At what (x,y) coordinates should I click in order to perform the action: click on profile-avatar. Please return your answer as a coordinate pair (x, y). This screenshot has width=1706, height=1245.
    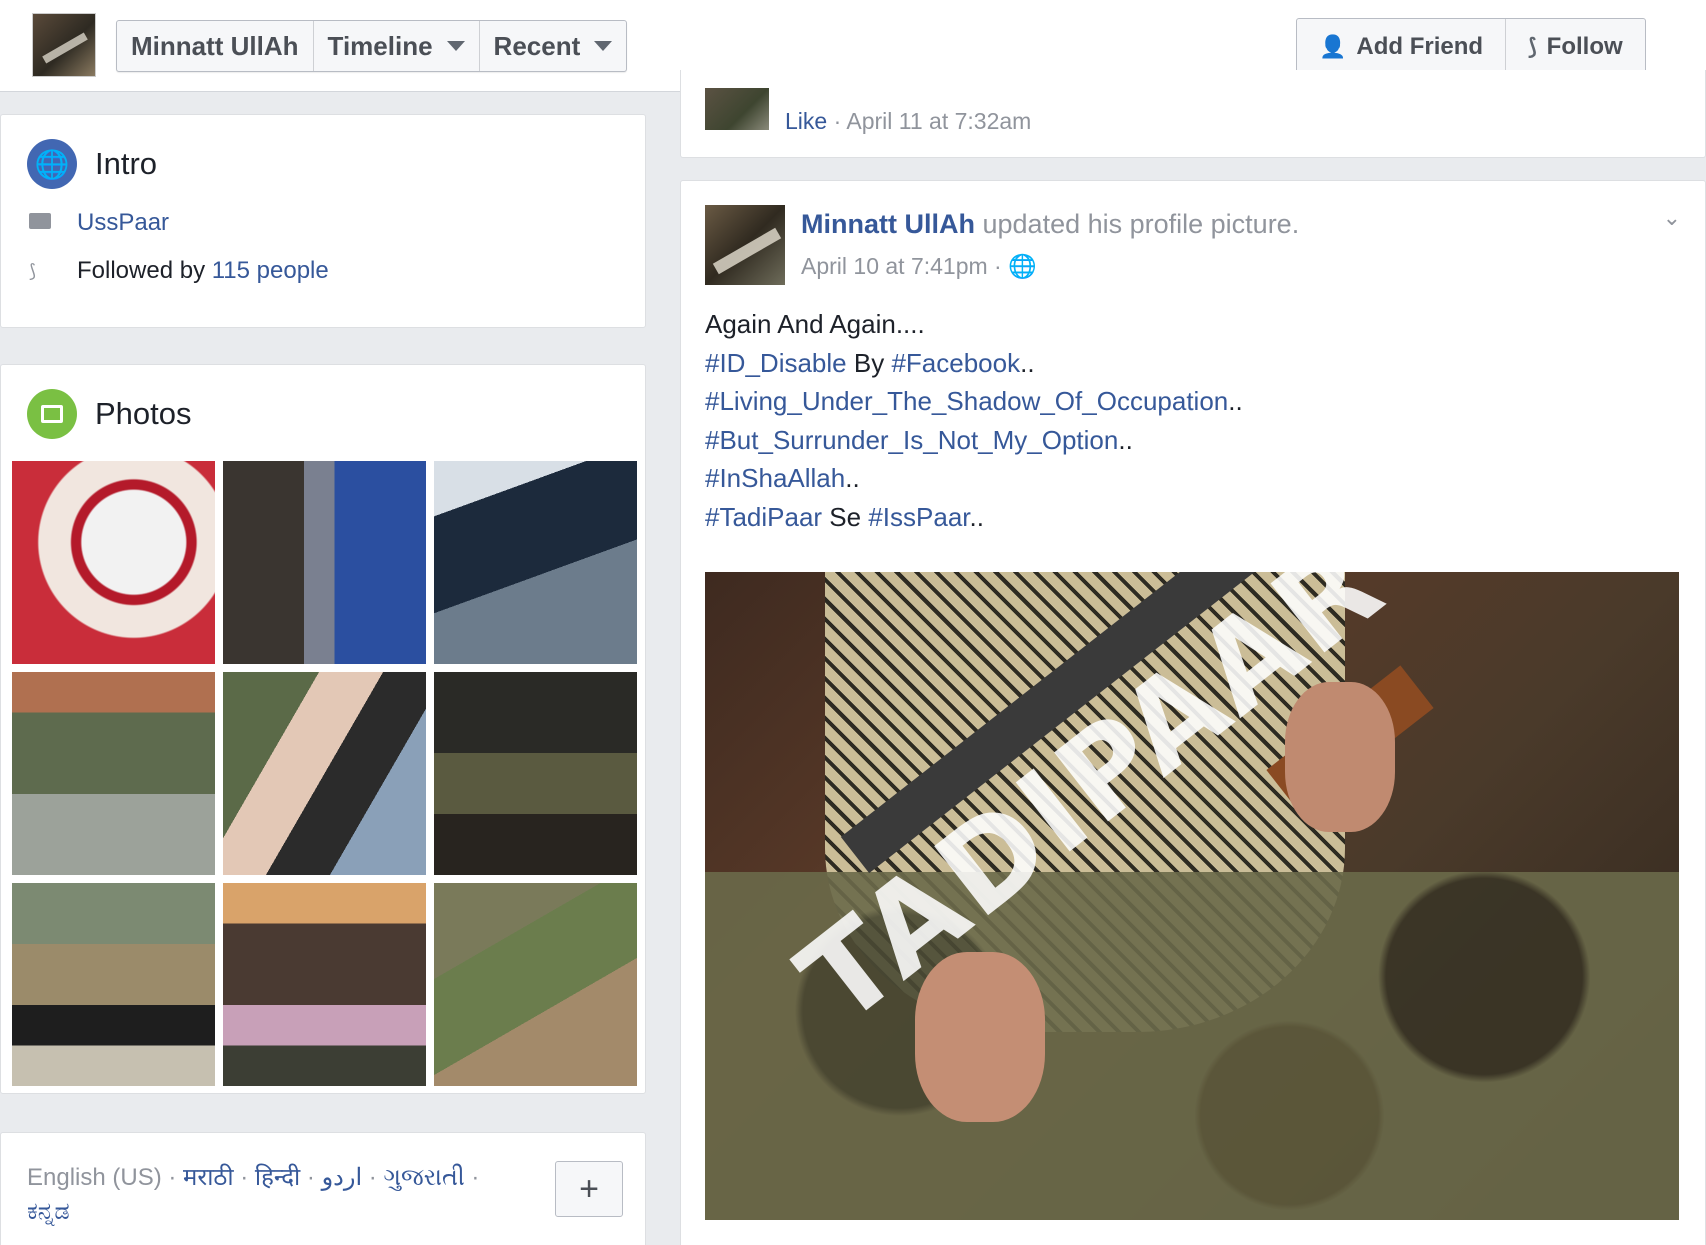
    Looking at the image, I should click on (64, 45).